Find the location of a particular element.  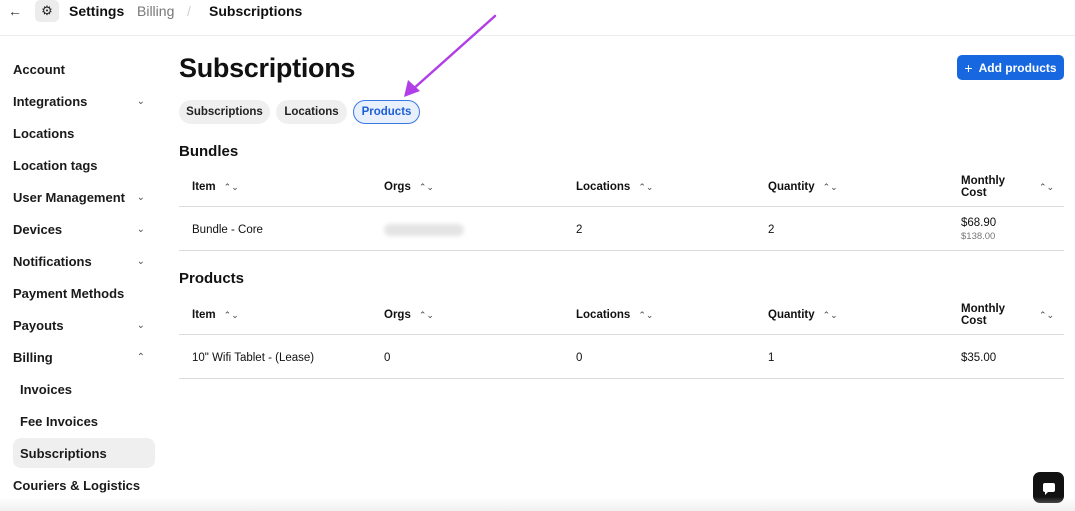

annotation-arrow is located at coordinates (450, 55).